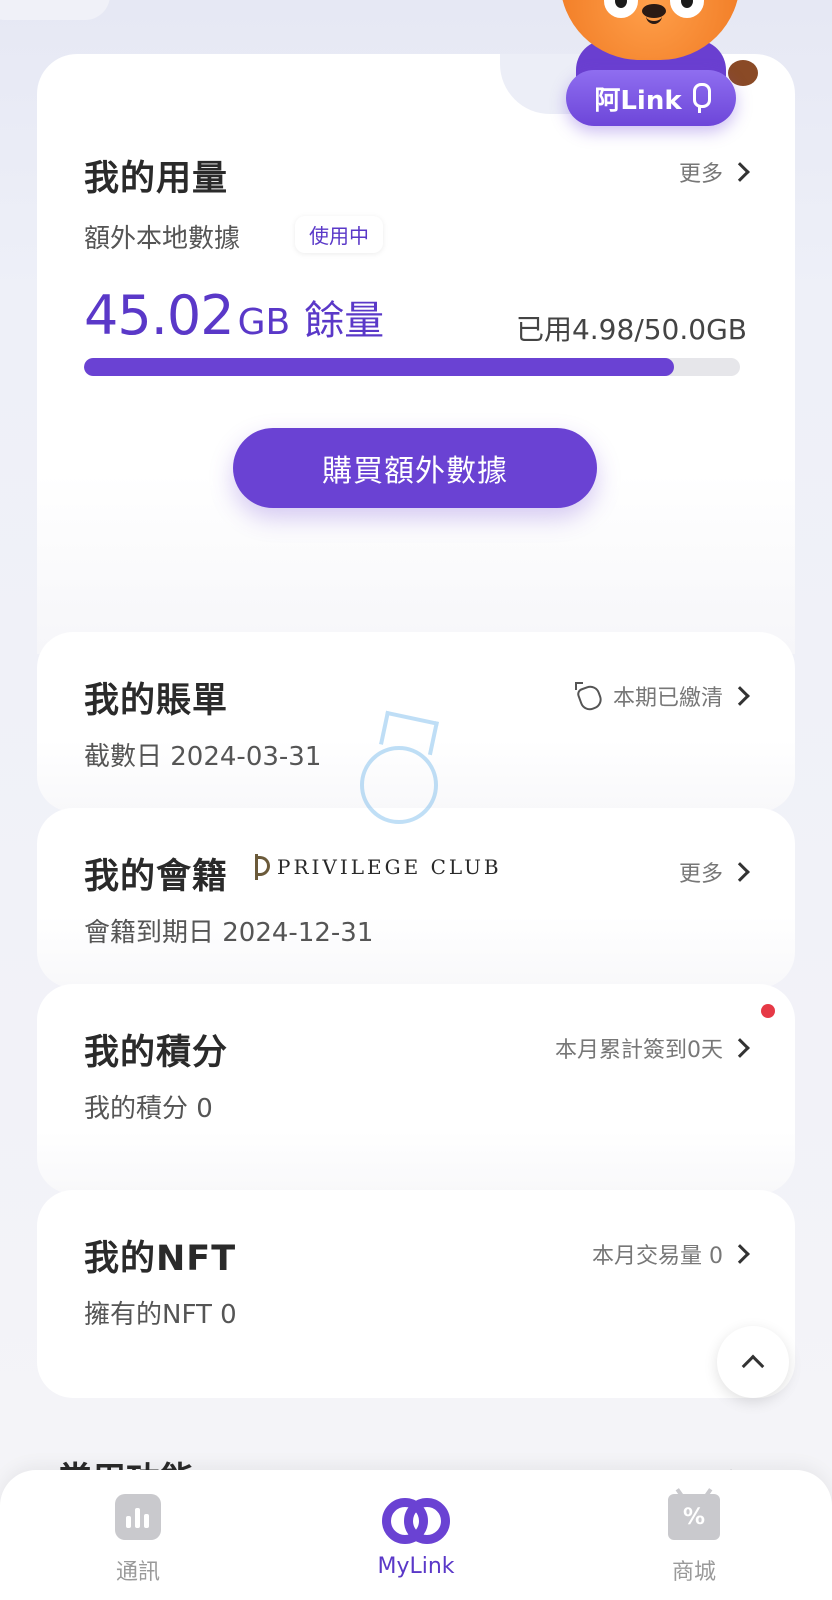 This screenshot has width=832, height=1600. What do you see at coordinates (264, 322) in the screenshot?
I see `remaining-unit: GB` at bounding box center [264, 322].